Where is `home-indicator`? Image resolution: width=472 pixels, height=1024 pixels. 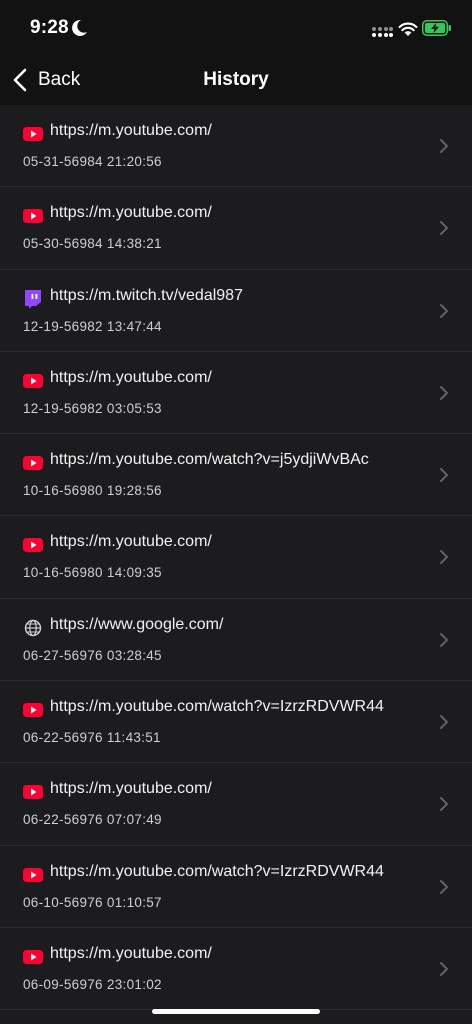
home-indicator is located at coordinates (236, 1011).